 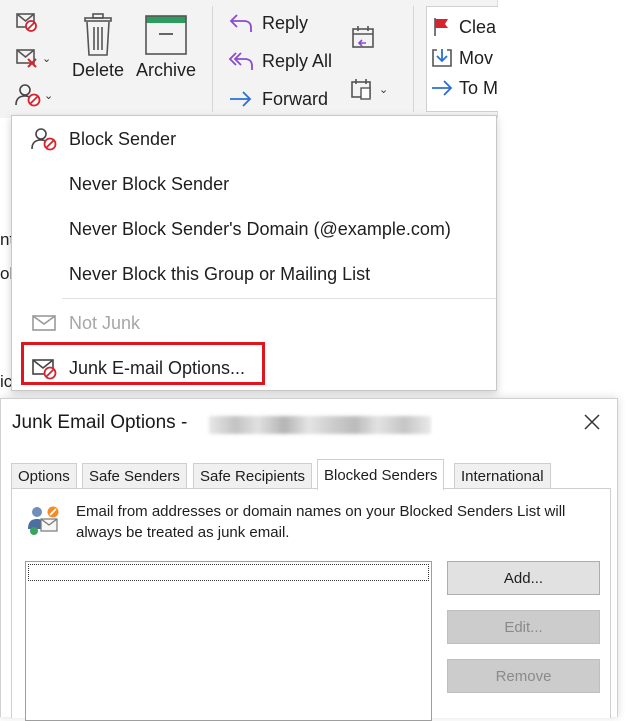 I want to click on junk-dropdown-button: ⌄, so click(x=33, y=95).